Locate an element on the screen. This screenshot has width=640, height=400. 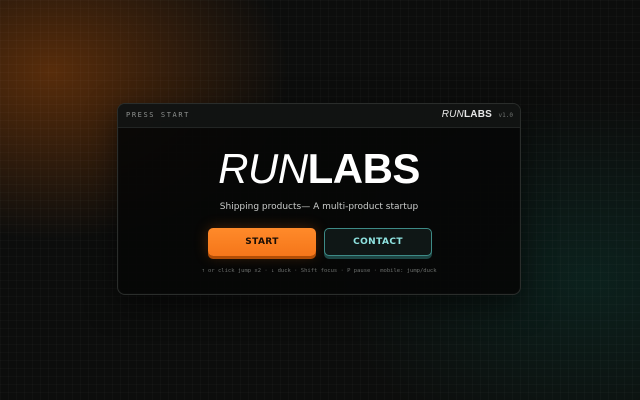
brand-small-logo: RUNLABS is located at coordinates (467, 114).